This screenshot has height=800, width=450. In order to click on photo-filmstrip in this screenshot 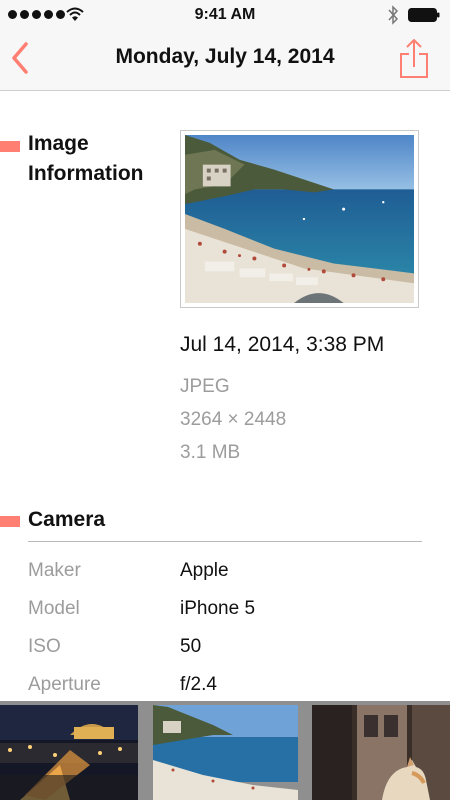, I will do `click(225, 750)`.